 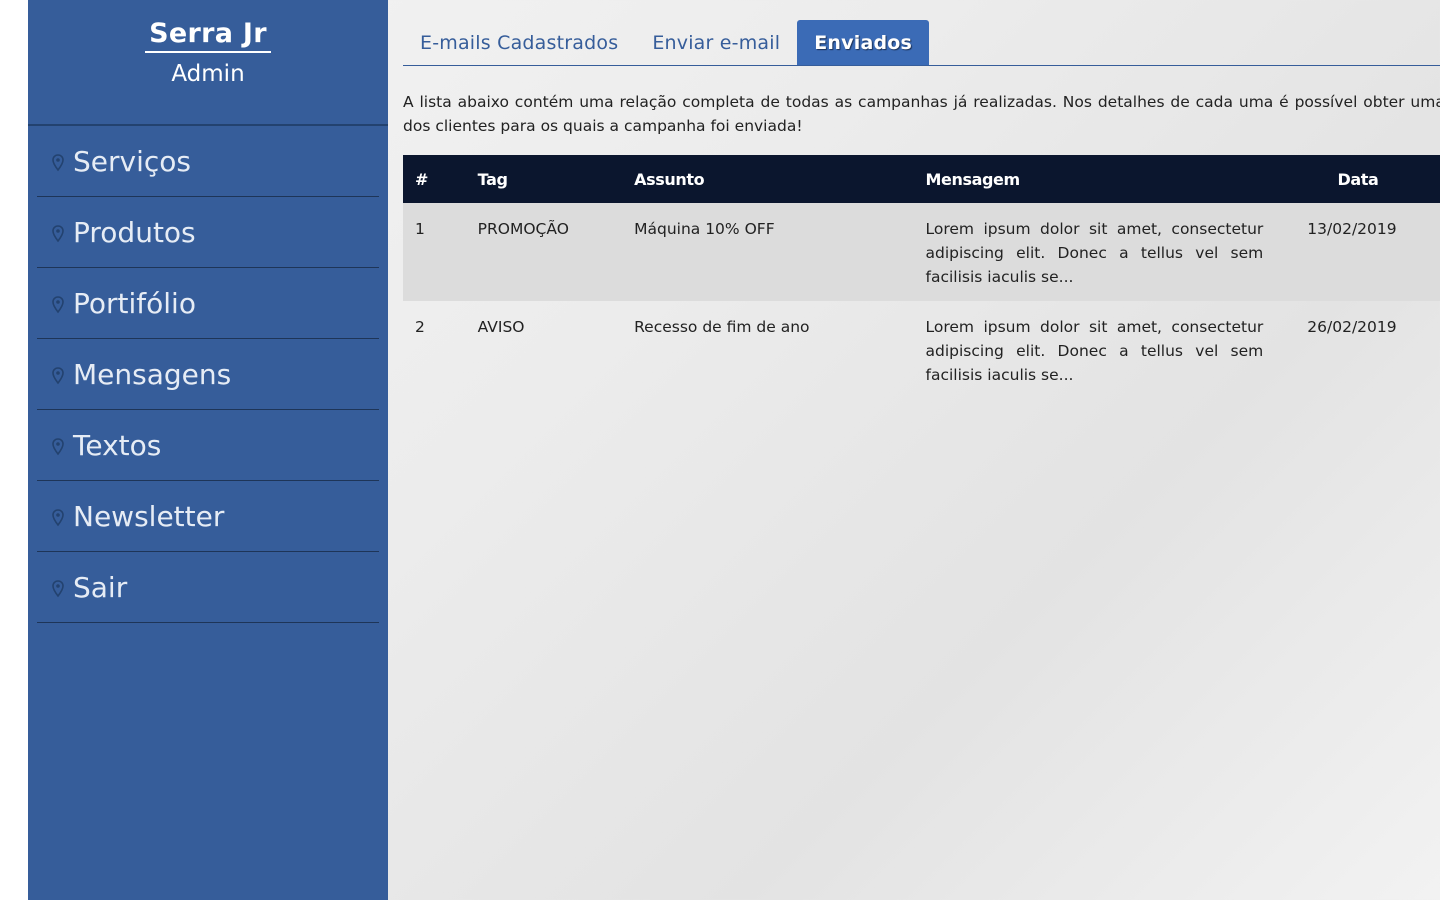 I want to click on table-header-row: # Tag Assunto Mensagem Data, so click(x=921, y=179).